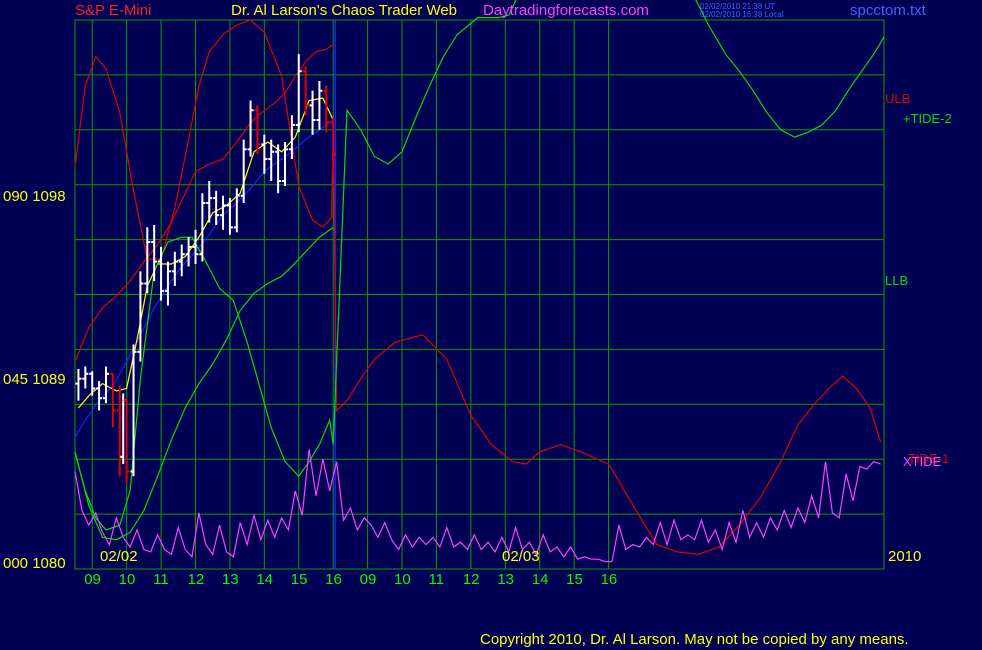 The width and height of the screenshot is (982, 650). I want to click on symbol-title: S&P E-Mini, so click(113, 10).